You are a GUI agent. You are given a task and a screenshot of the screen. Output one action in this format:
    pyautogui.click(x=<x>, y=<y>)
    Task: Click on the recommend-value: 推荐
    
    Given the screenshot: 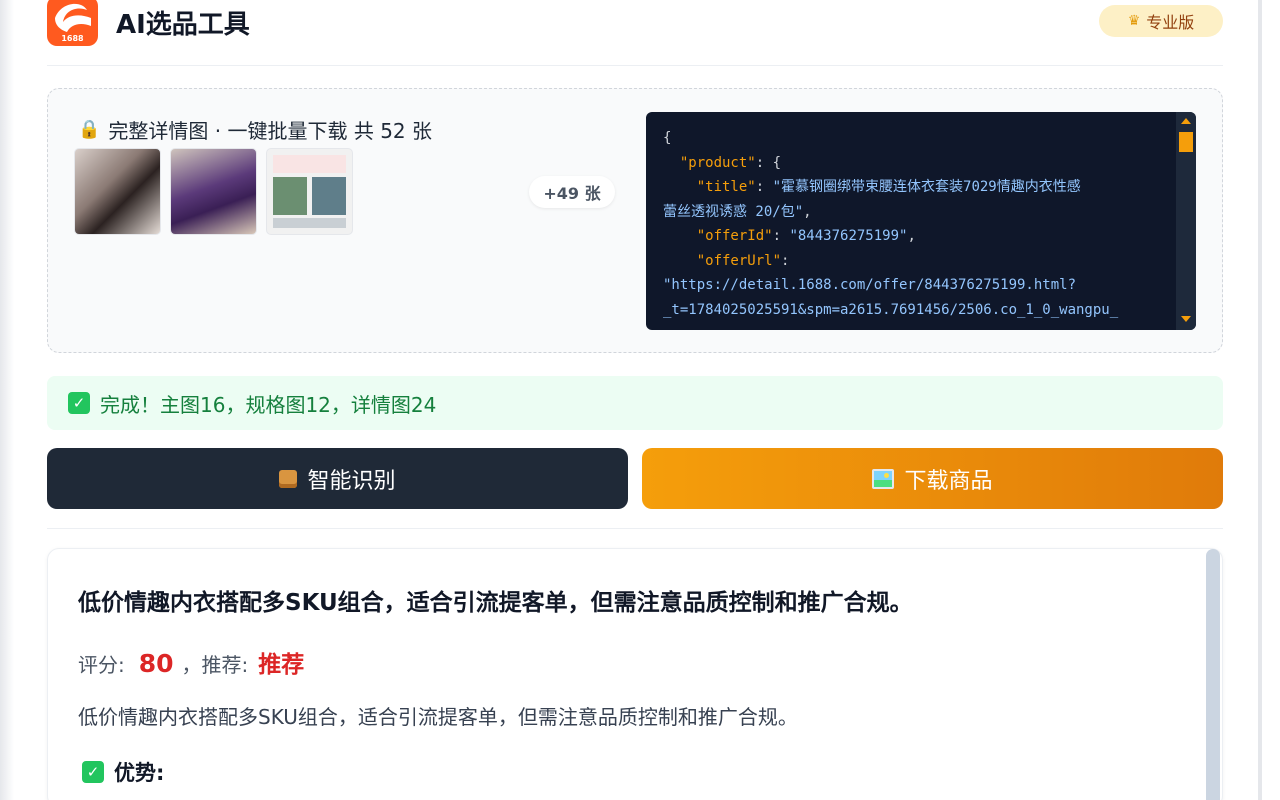 What is the action you would take?
    pyautogui.click(x=281, y=665)
    